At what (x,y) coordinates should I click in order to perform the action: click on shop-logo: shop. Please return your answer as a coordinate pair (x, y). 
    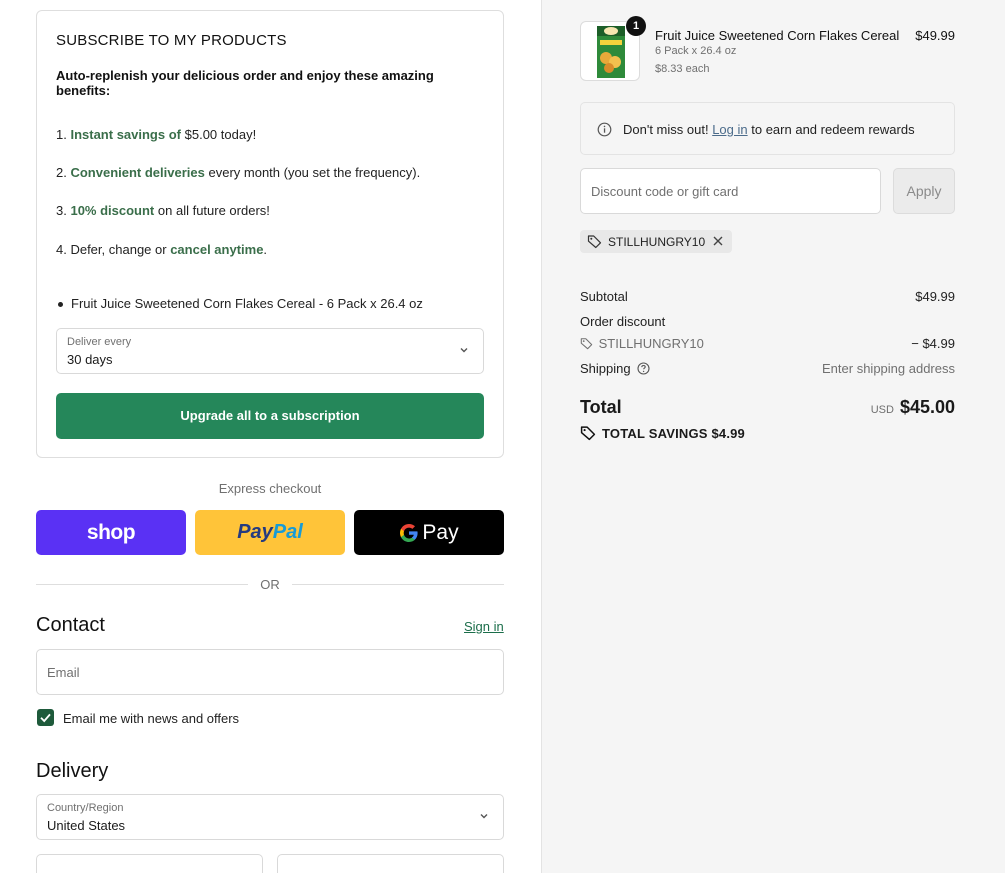
    Looking at the image, I should click on (111, 532).